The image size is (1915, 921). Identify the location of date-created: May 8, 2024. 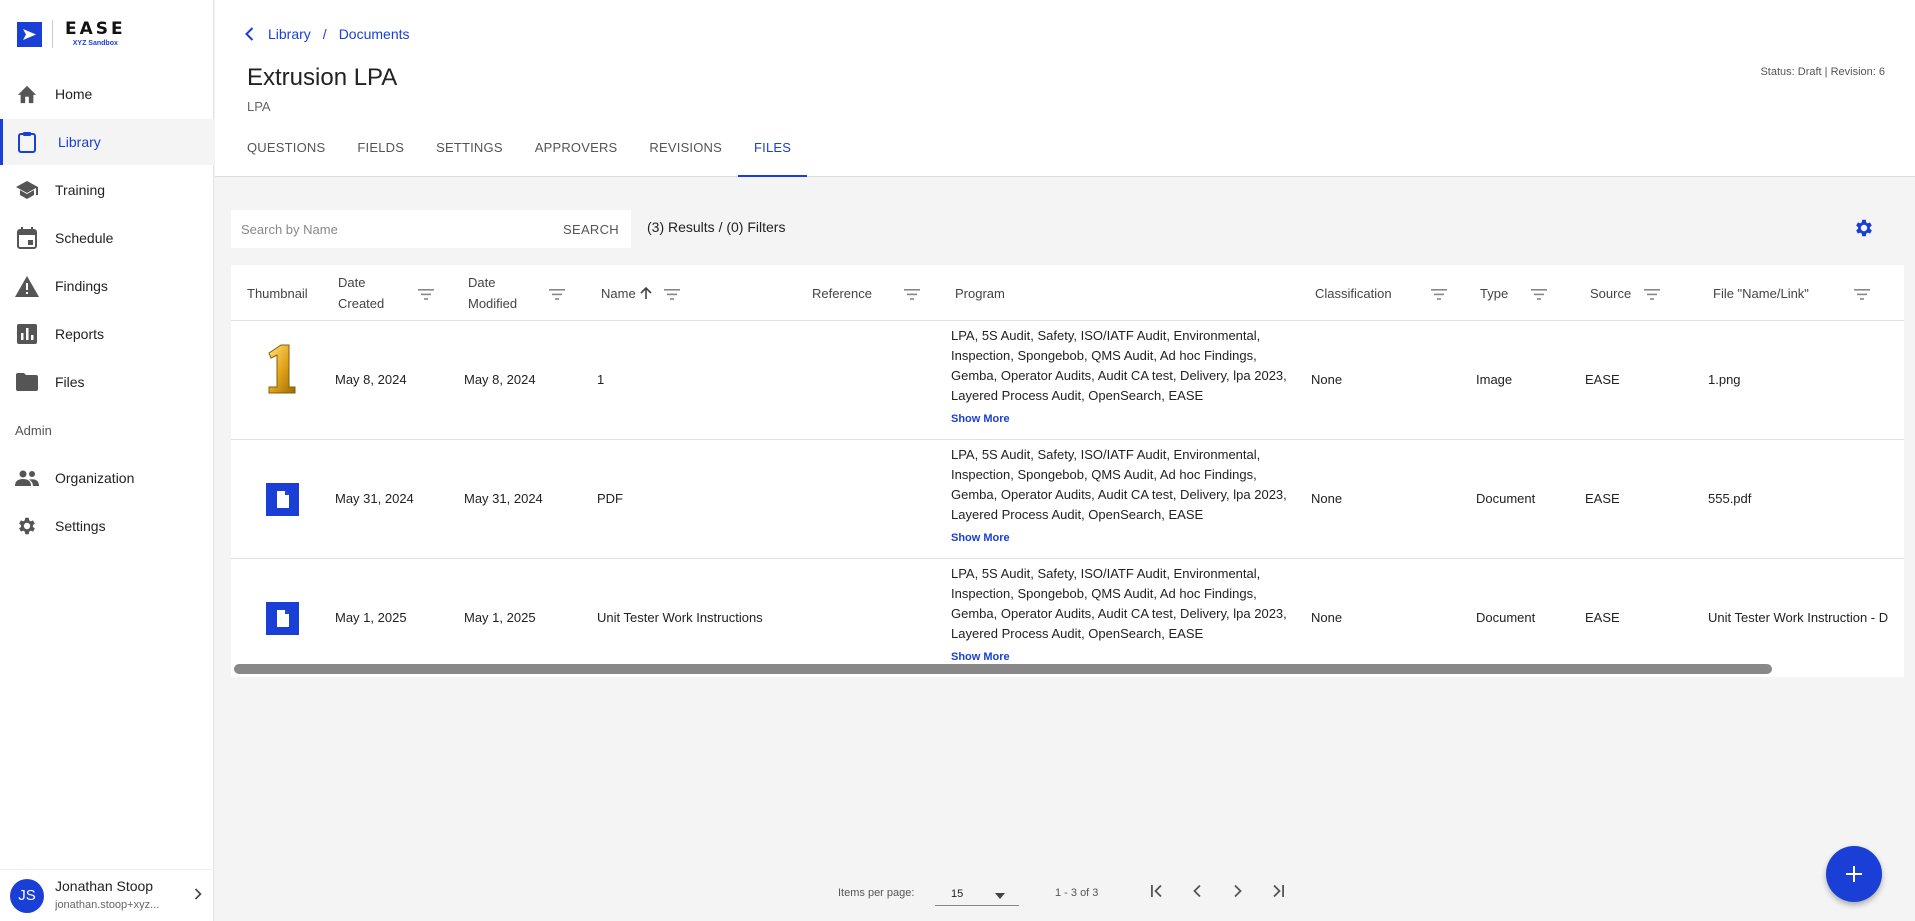
(371, 379).